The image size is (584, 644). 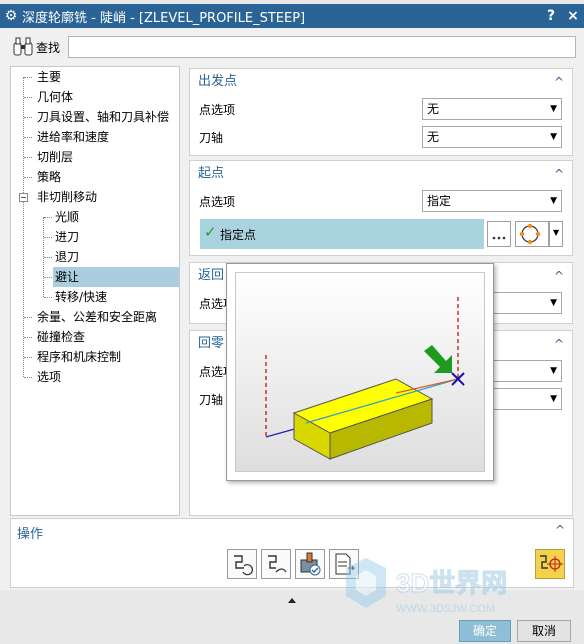 I want to click on watermark-url: WWW.3DSJW.COM, so click(x=445, y=609).